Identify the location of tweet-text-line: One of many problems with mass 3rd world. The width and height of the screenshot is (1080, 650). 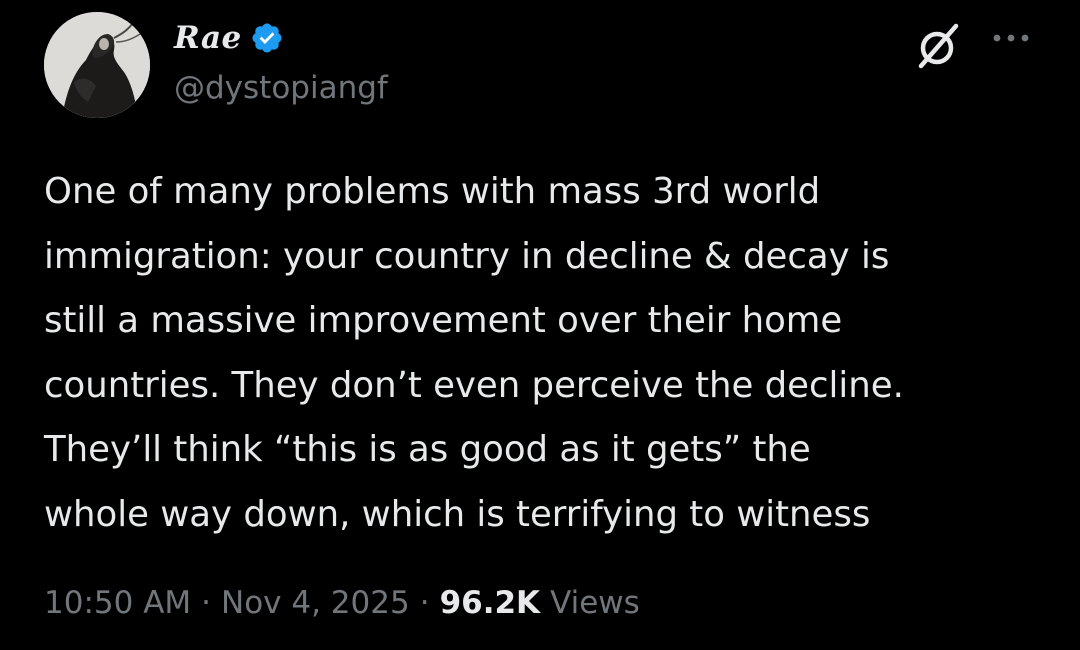
(432, 191).